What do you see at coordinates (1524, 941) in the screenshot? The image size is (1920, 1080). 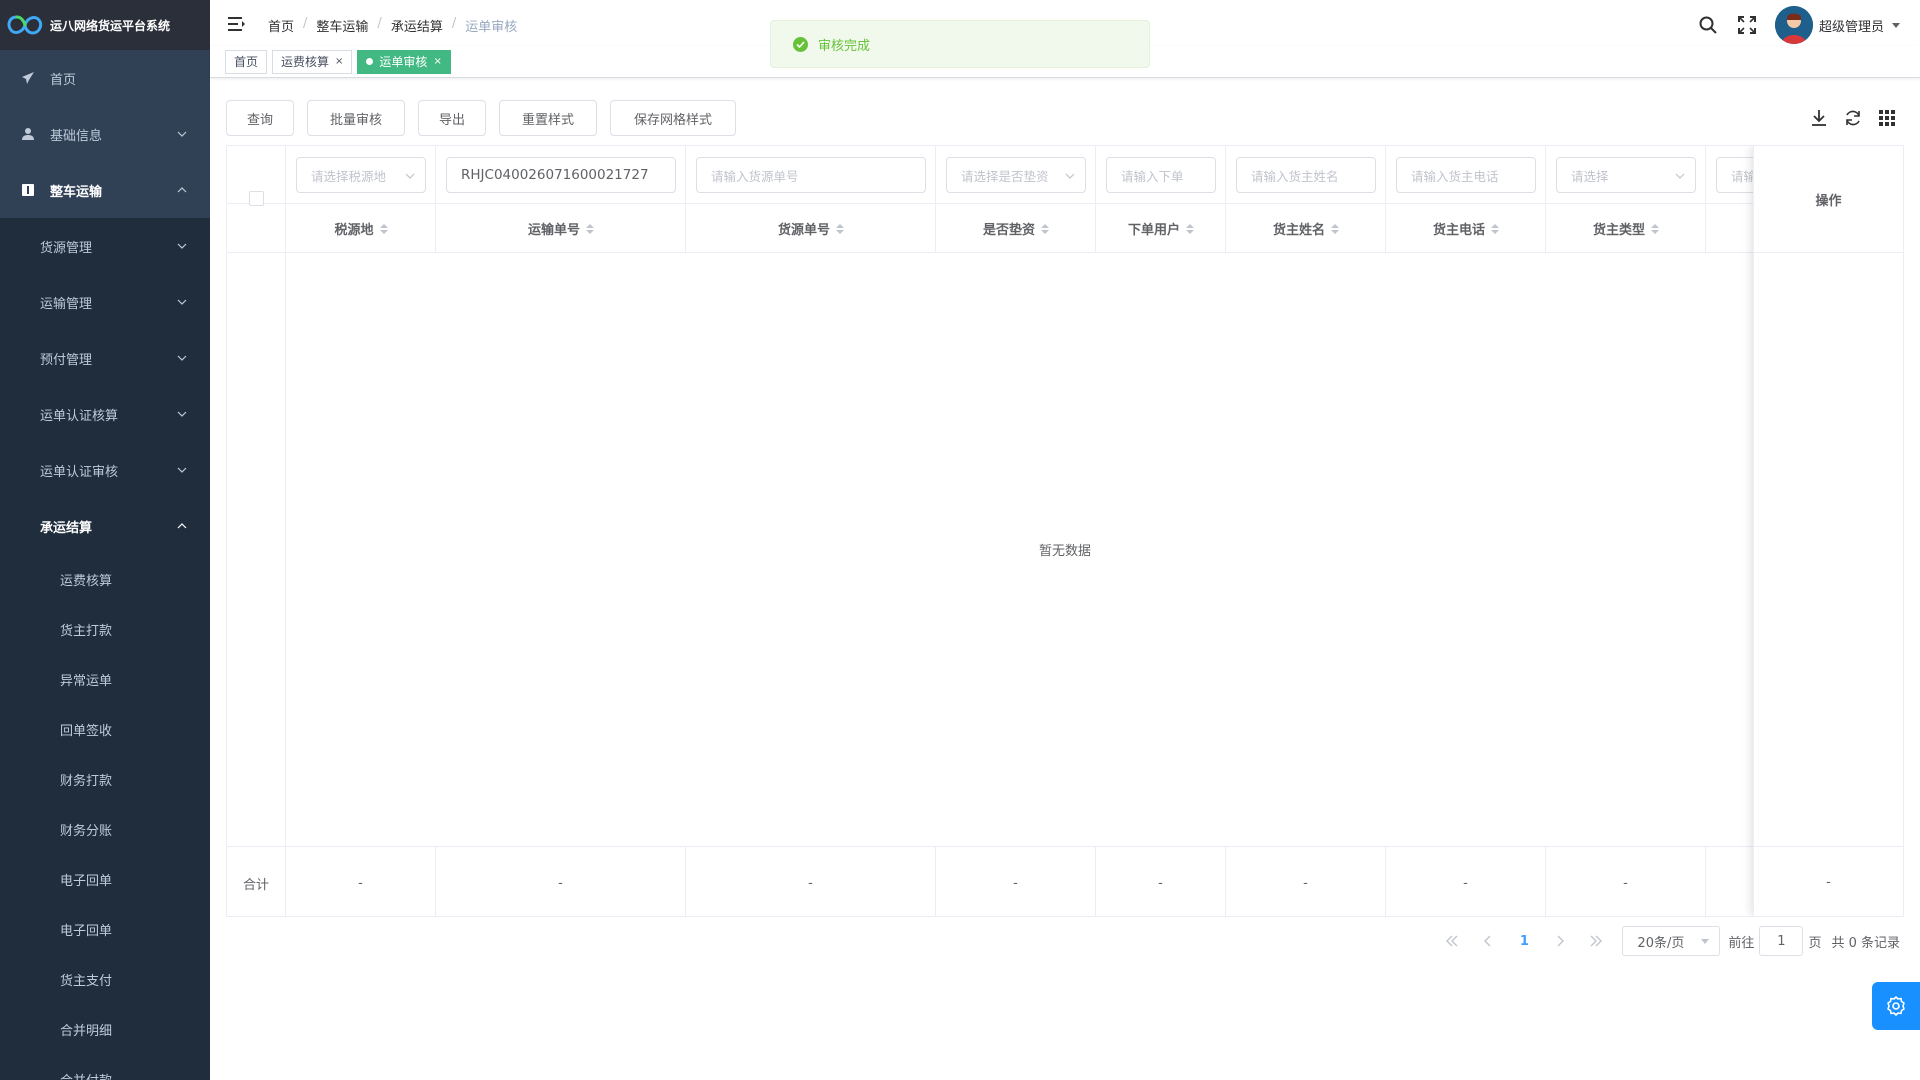 I see `page-number: 1` at bounding box center [1524, 941].